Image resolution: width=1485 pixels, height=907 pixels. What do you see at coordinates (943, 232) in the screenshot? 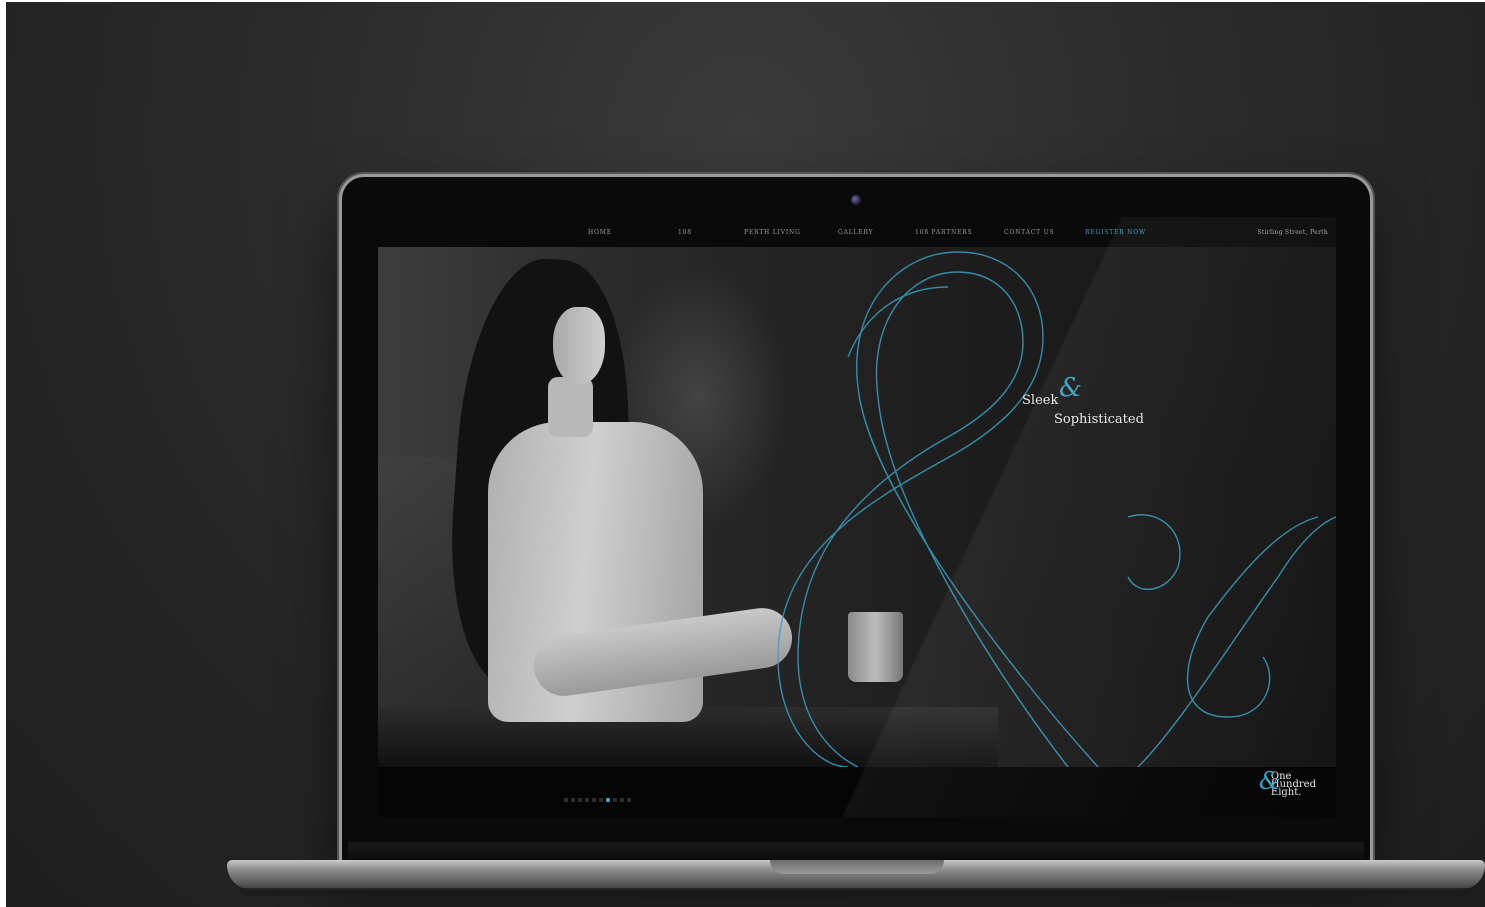
I see `nav-108-partners: 108 PARTNERS` at bounding box center [943, 232].